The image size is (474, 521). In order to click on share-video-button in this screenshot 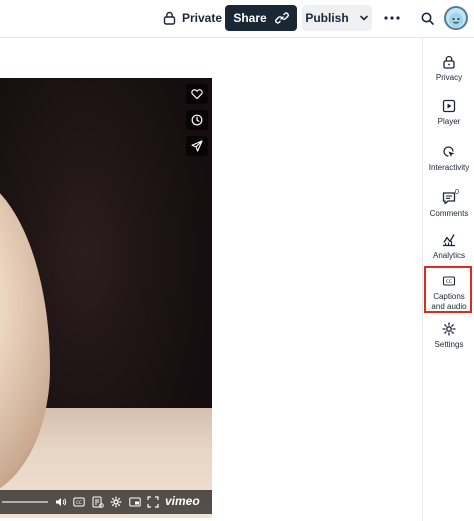, I will do `click(197, 146)`.